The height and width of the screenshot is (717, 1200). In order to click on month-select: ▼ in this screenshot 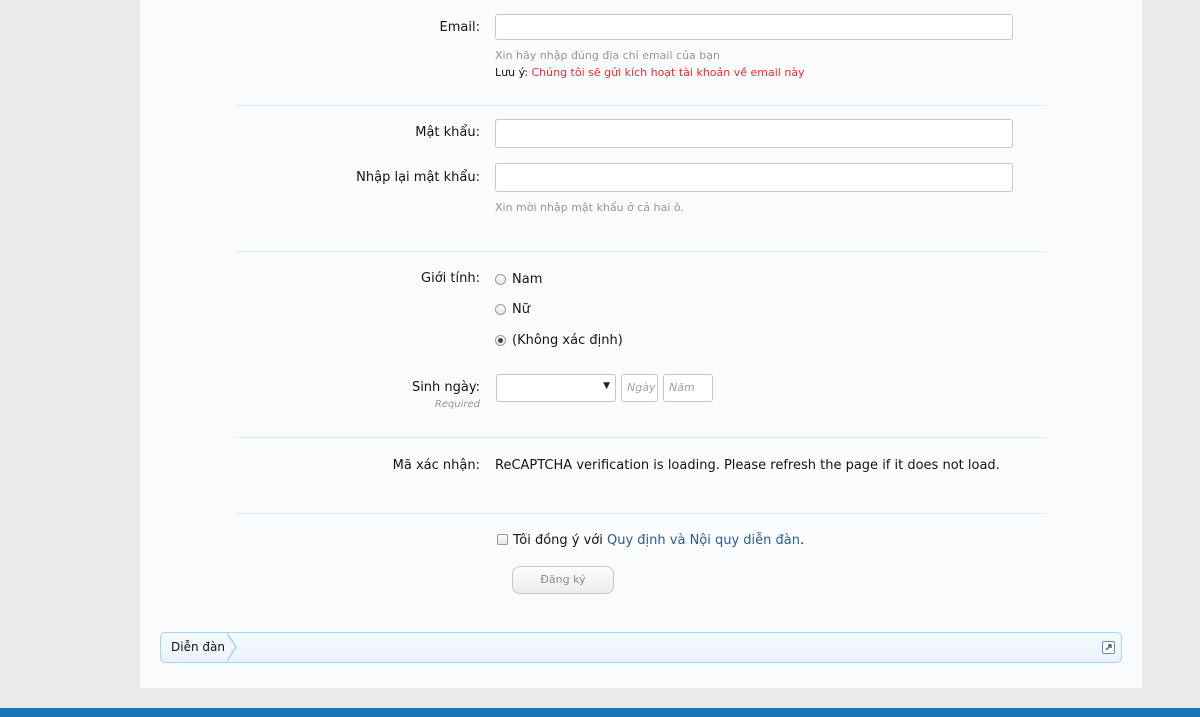, I will do `click(556, 388)`.